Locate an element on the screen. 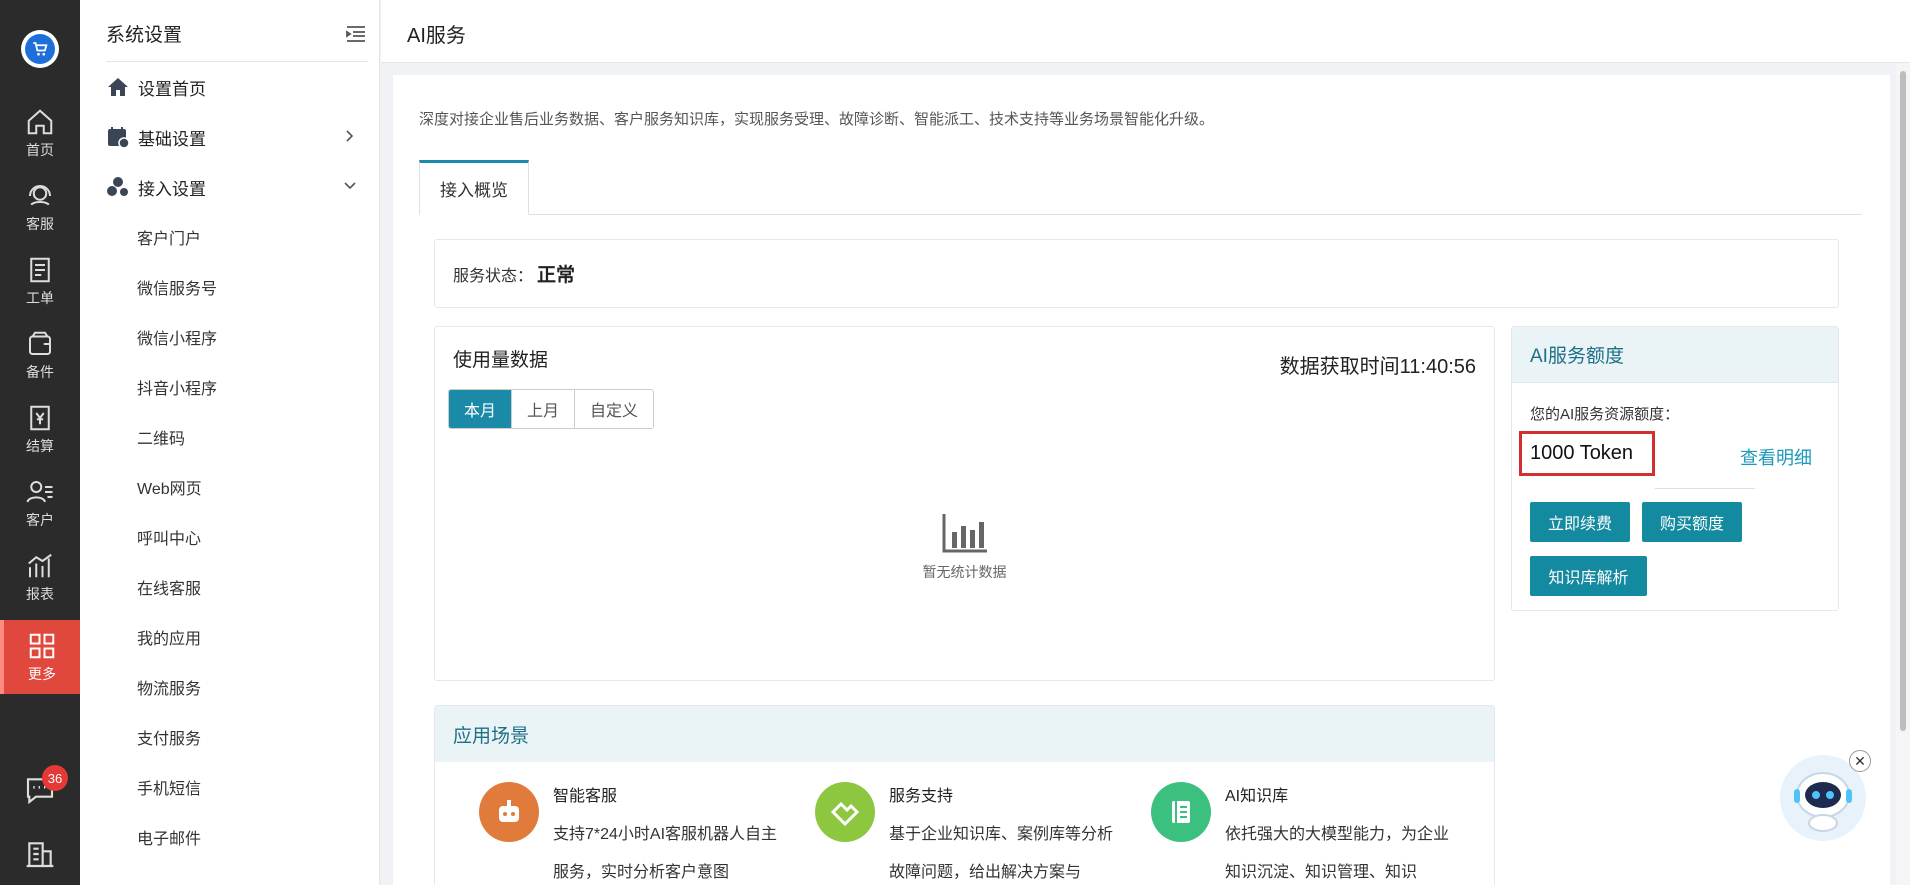  main-nav-rail: 首页 客服 工单 备件 结算 客户 报表 更多 36 is located at coordinates (40, 442).